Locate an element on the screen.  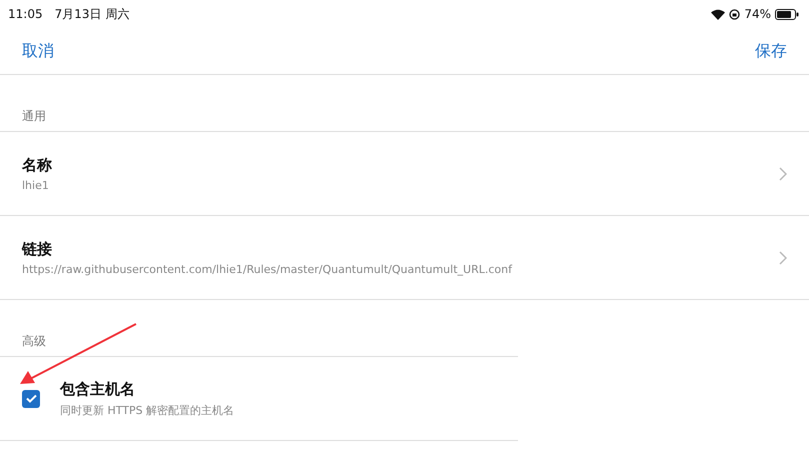
row-title: 链接 is located at coordinates (37, 249).